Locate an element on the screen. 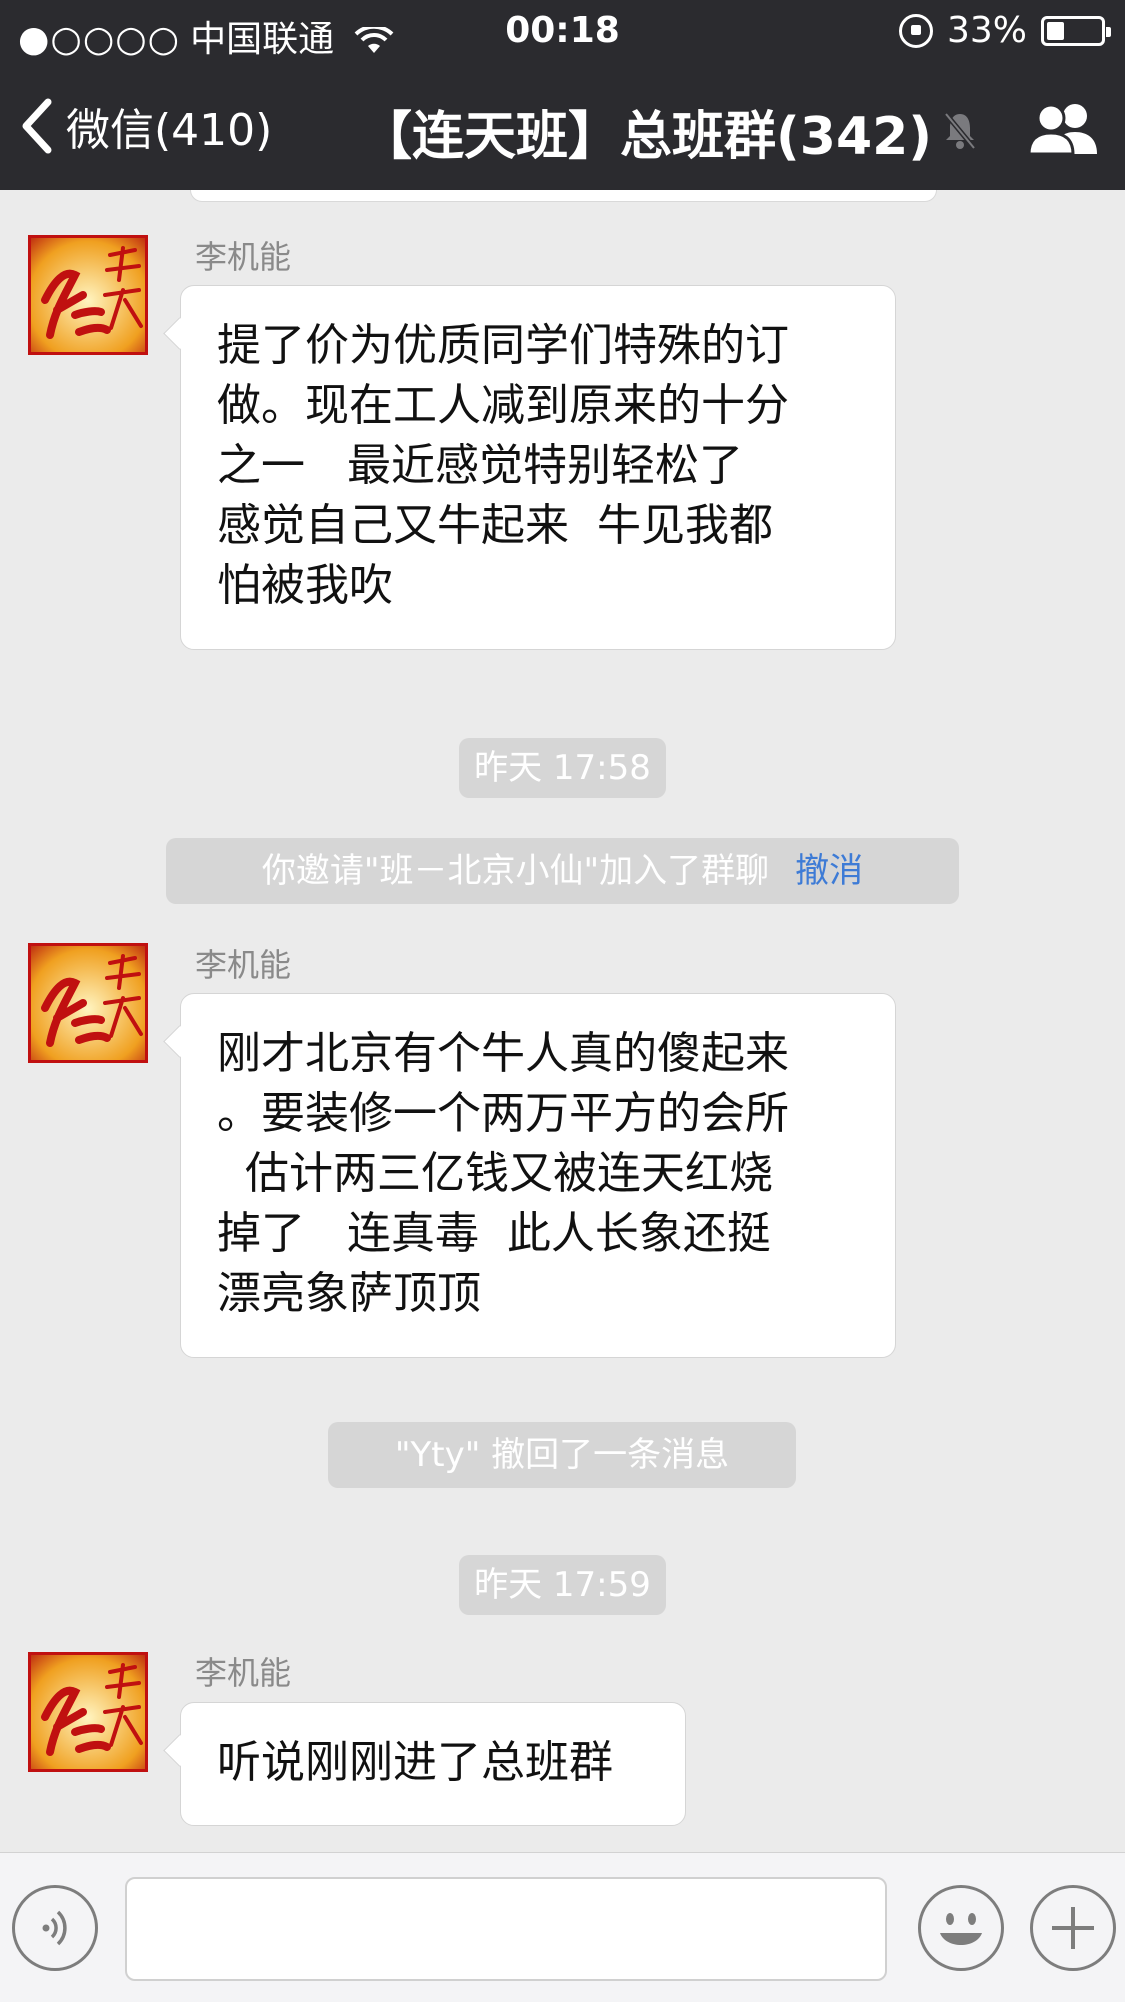  status-right: 33% is located at coordinates (1004, 30).